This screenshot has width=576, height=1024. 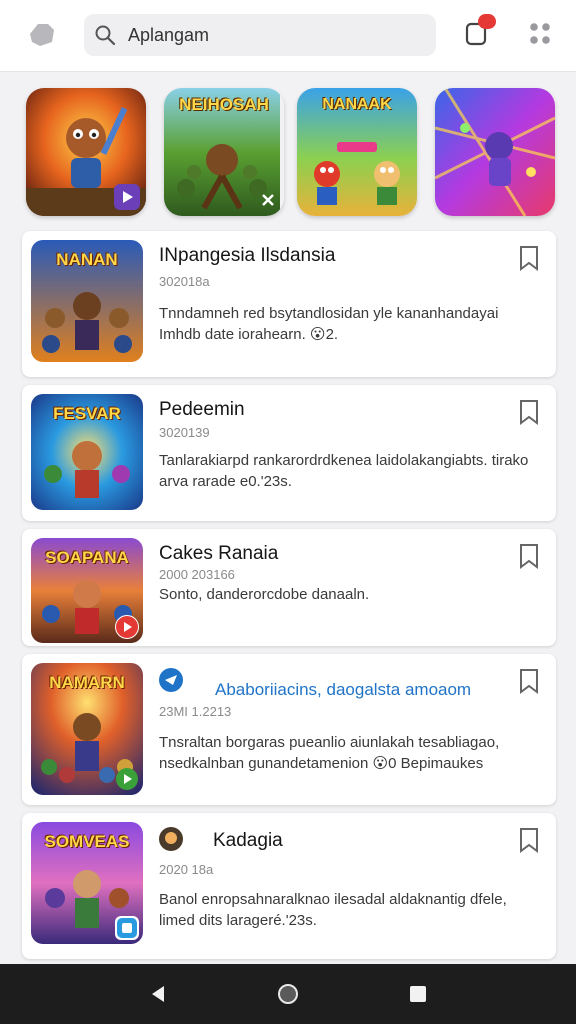 What do you see at coordinates (87, 413) in the screenshot?
I see `thumbnail-title: FESVAR` at bounding box center [87, 413].